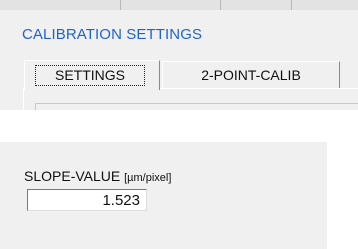 This screenshot has width=358, height=249. I want to click on slope-unit-text: [µm/pixel], so click(148, 178).